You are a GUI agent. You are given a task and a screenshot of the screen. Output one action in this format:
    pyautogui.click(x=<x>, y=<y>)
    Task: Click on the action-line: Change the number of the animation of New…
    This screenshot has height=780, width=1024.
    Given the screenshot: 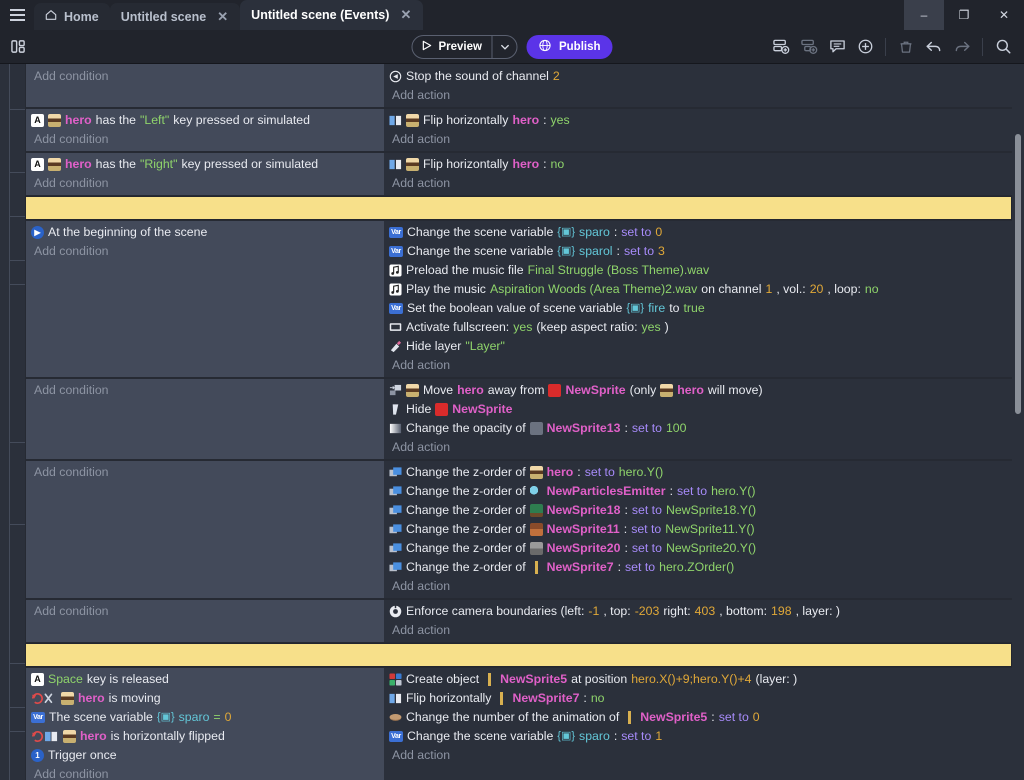 What is the action you would take?
    pyautogui.click(x=698, y=717)
    